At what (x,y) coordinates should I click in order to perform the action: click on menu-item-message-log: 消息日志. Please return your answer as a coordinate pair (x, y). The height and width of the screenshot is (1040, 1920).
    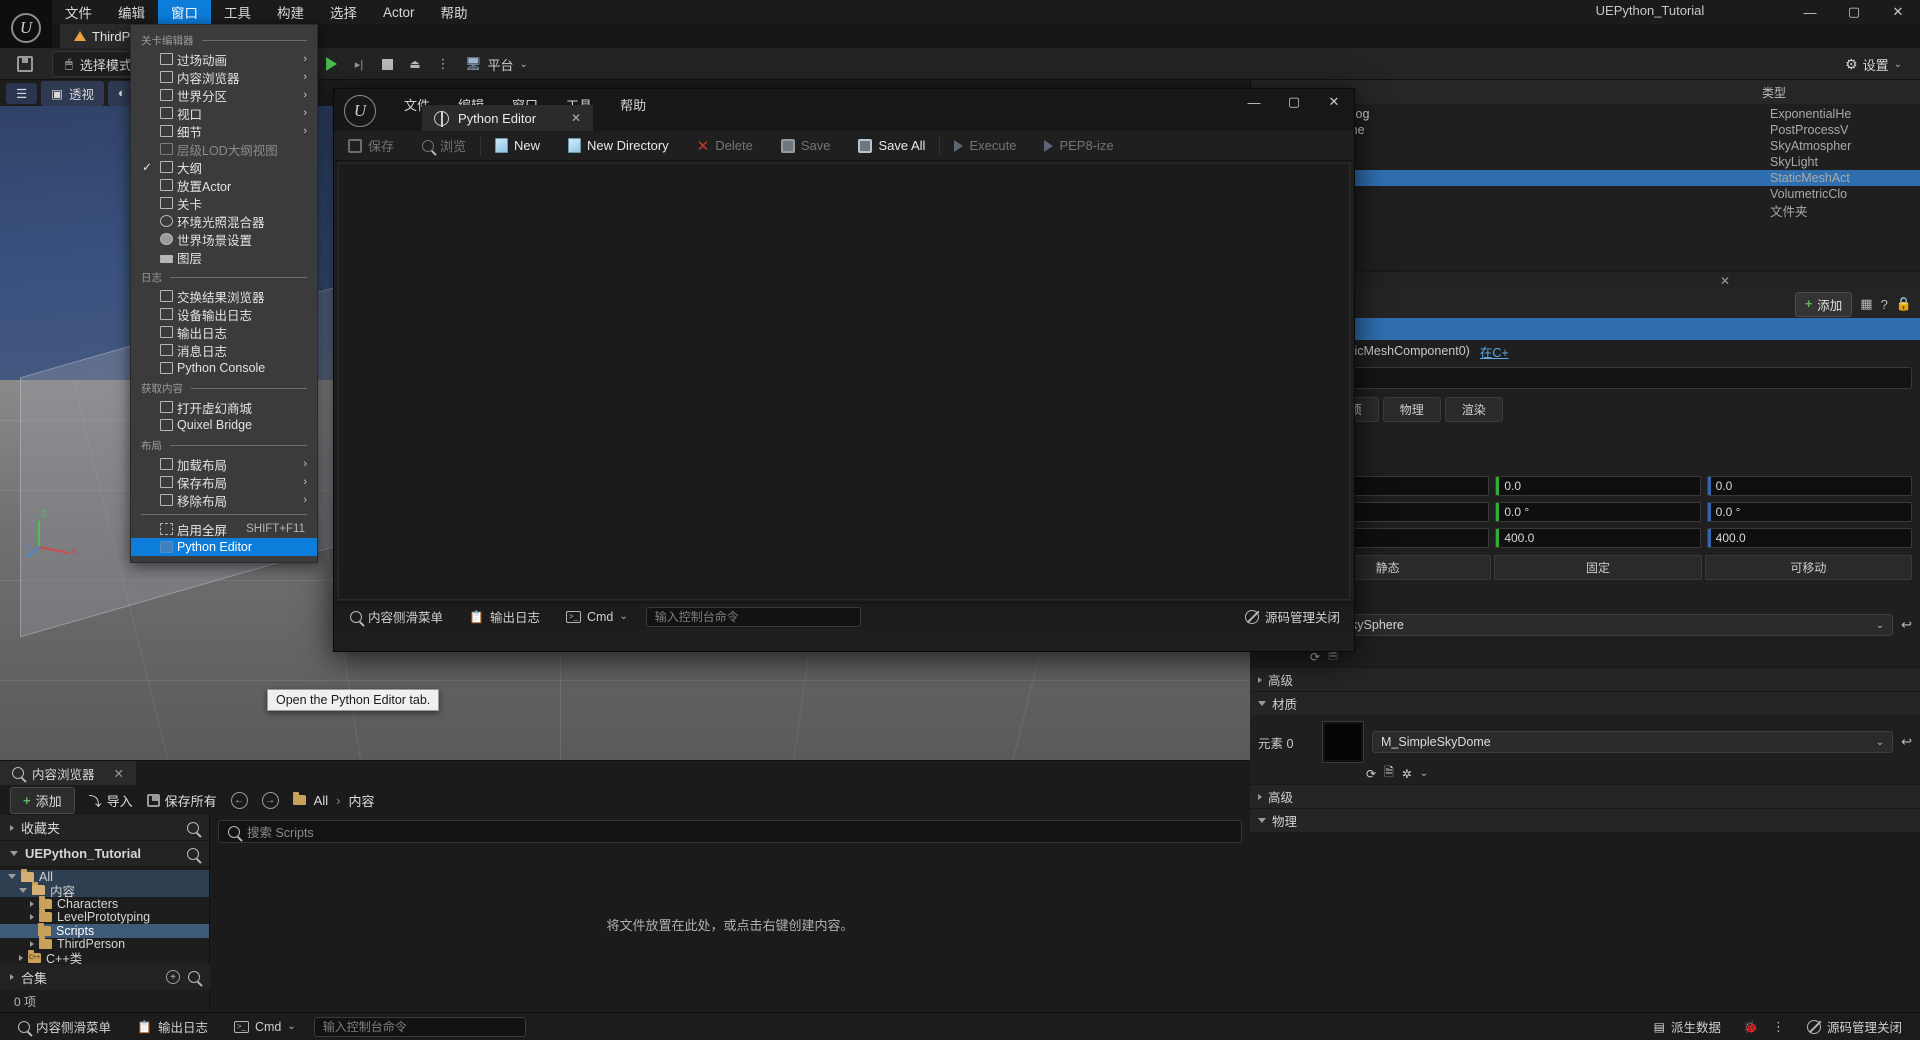
    Looking at the image, I should click on (224, 350).